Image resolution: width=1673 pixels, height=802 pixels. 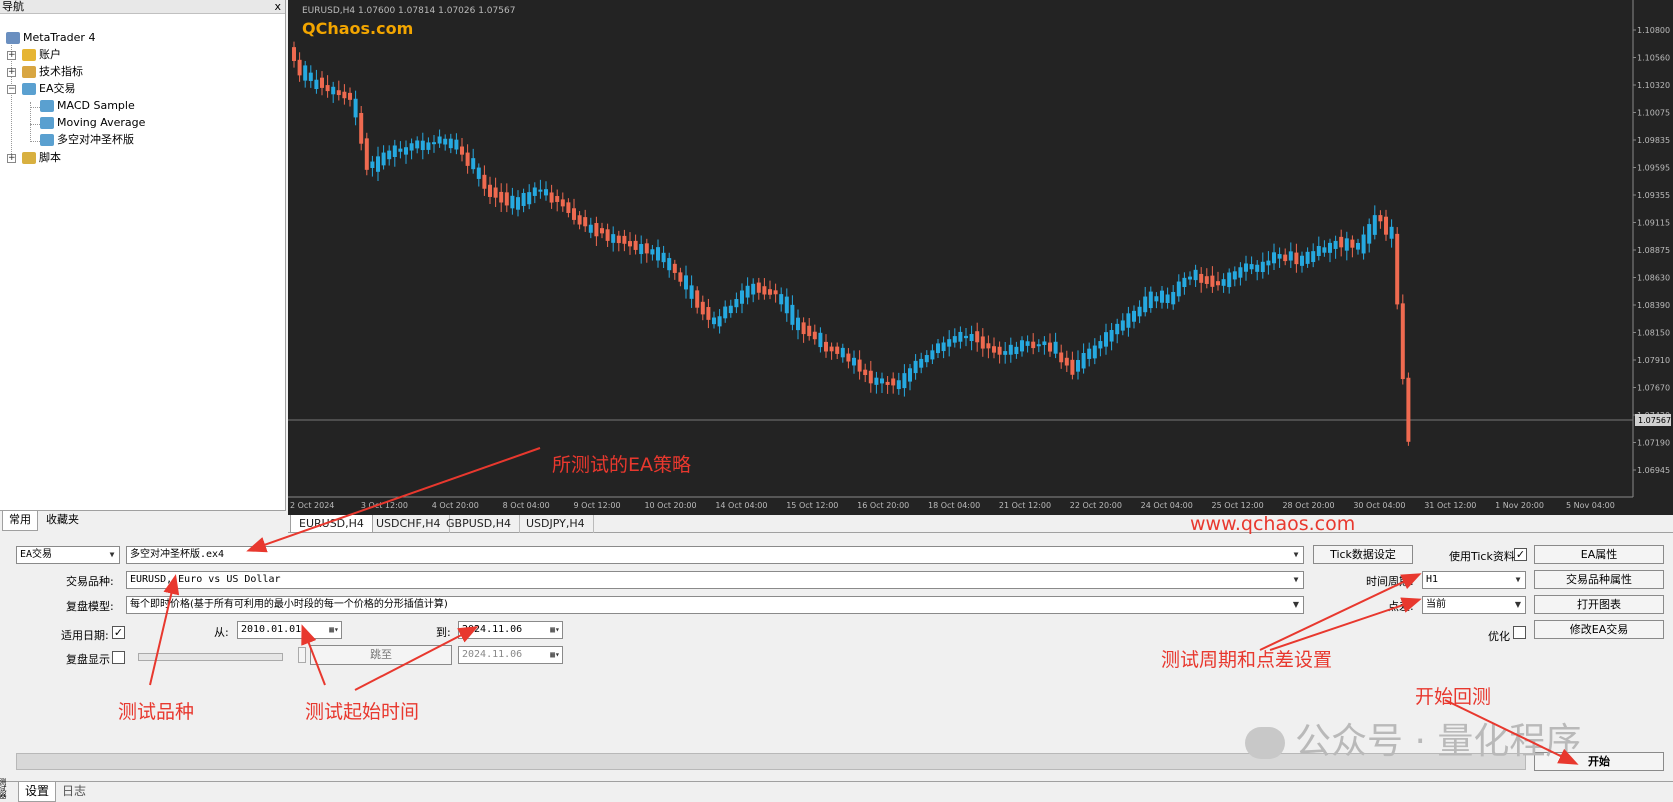 I want to click on tree-item-label: 脚本, so click(x=50, y=157).